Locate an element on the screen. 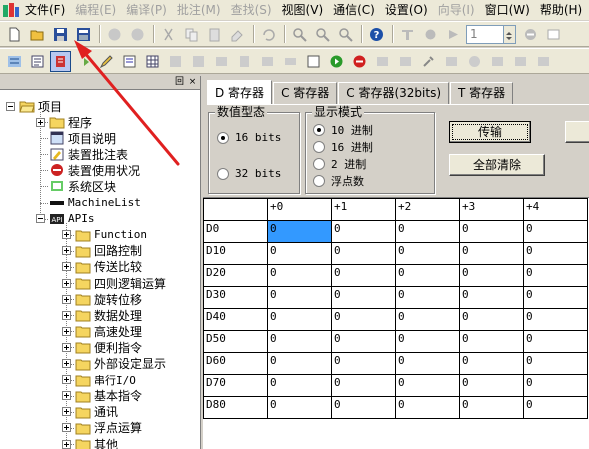 Image resolution: width=589 pixels, height=449 pixels. api-category-item: 基本指令 is located at coordinates (102, 396).